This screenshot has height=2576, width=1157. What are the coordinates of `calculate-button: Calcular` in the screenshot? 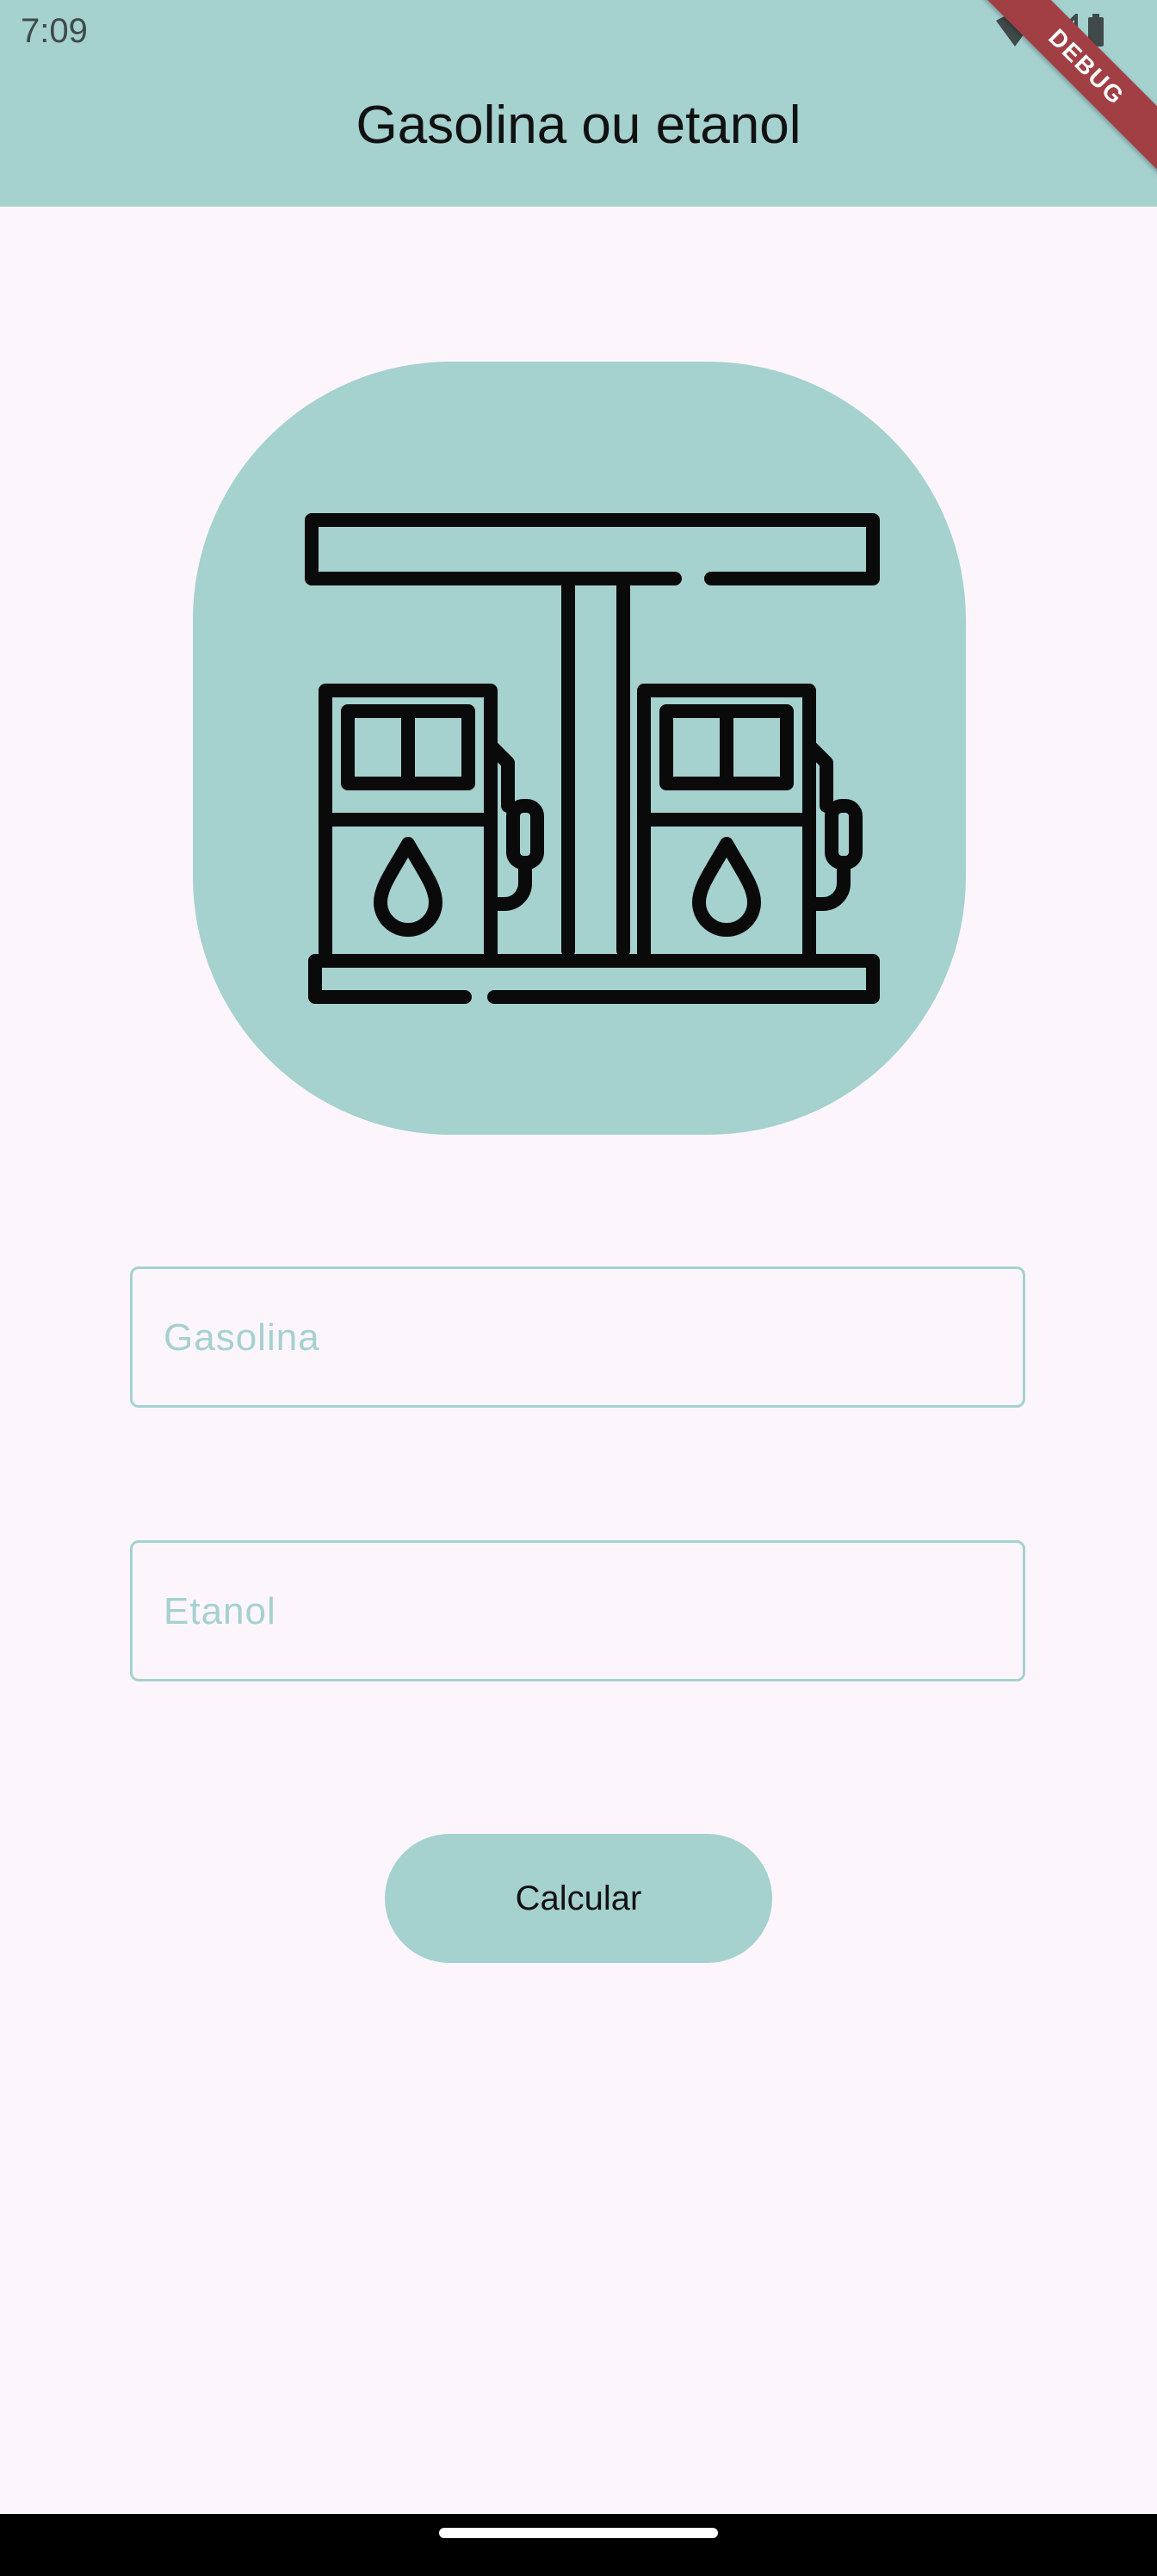 It's located at (579, 1898).